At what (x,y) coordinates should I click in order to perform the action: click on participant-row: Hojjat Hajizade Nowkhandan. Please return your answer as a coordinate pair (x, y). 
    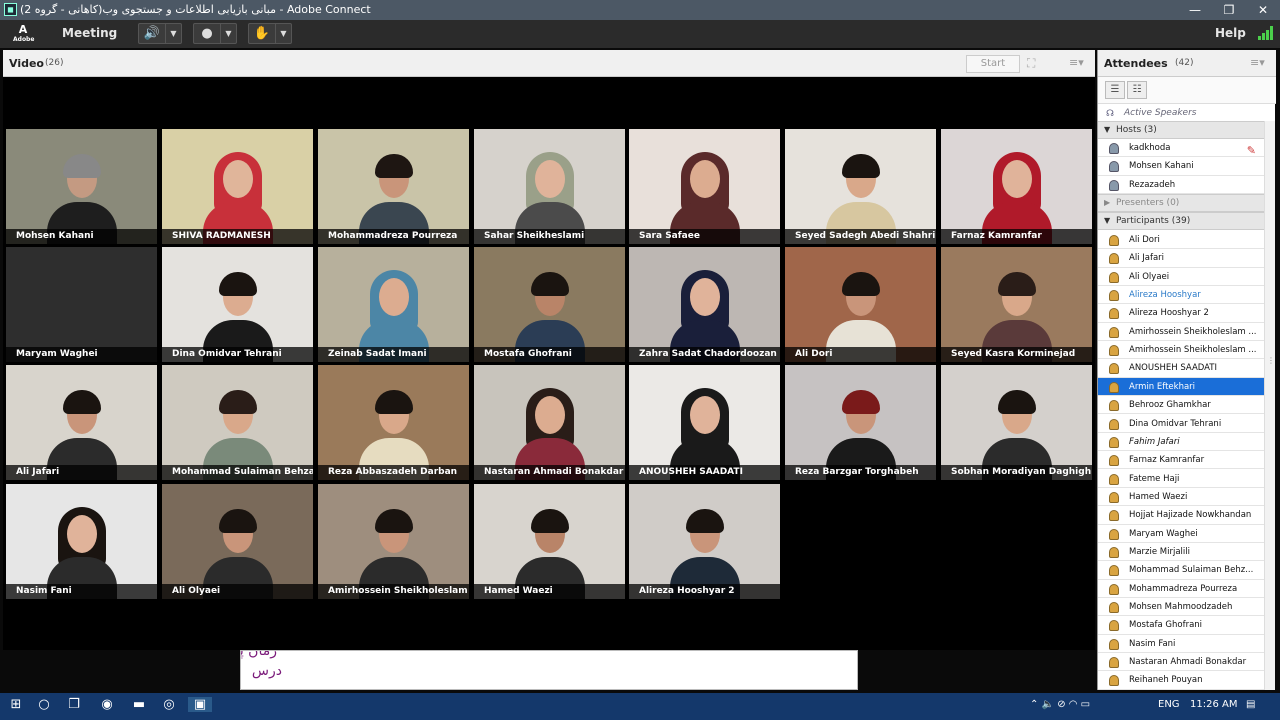
    Looking at the image, I should click on (1181, 515).